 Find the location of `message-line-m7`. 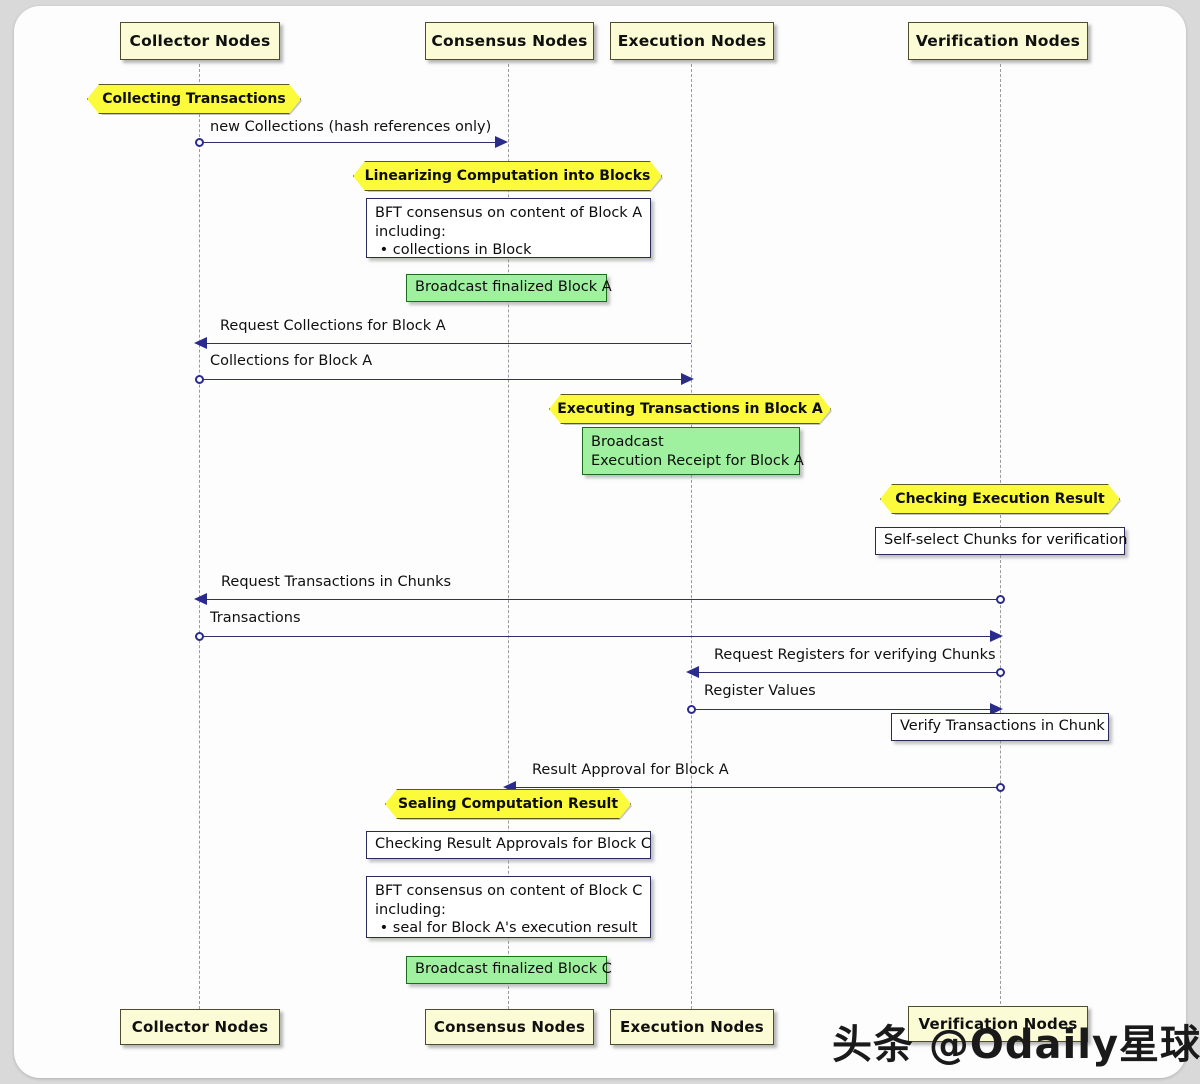

message-line-m7 is located at coordinates (843, 709).